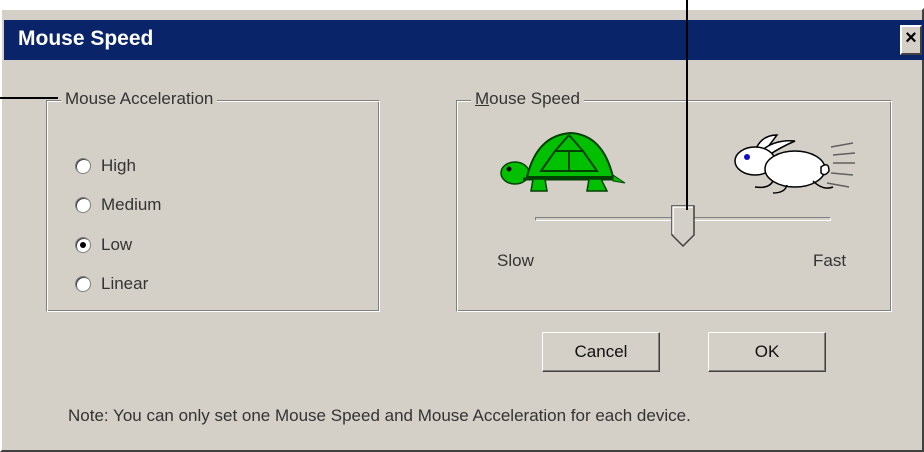 This screenshot has height=452, width=924. I want to click on mouse-acceleration-label: Mouse Acceleration, so click(139, 99).